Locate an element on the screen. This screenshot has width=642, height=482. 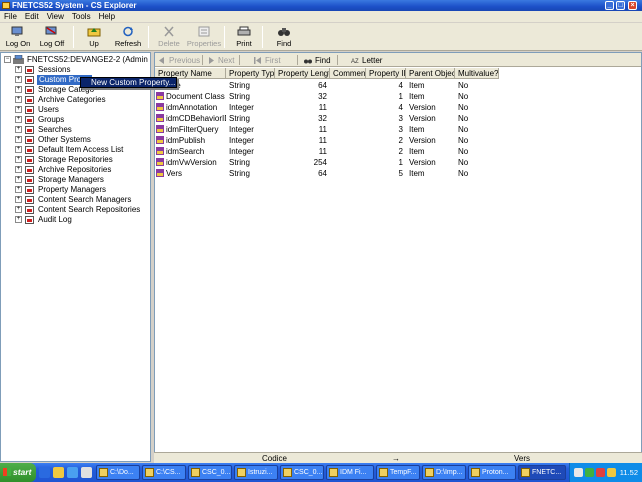
explorer-icon is located at coordinates (58, 472).